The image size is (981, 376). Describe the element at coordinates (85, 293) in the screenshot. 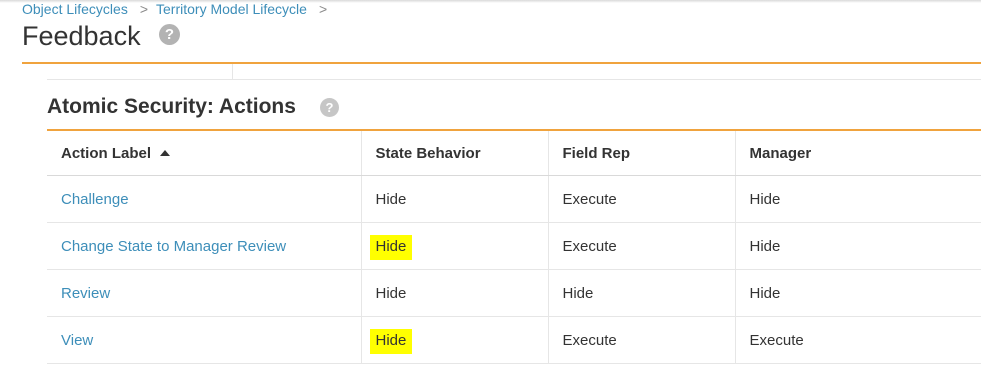

I see `action-link-review: Review` at that location.